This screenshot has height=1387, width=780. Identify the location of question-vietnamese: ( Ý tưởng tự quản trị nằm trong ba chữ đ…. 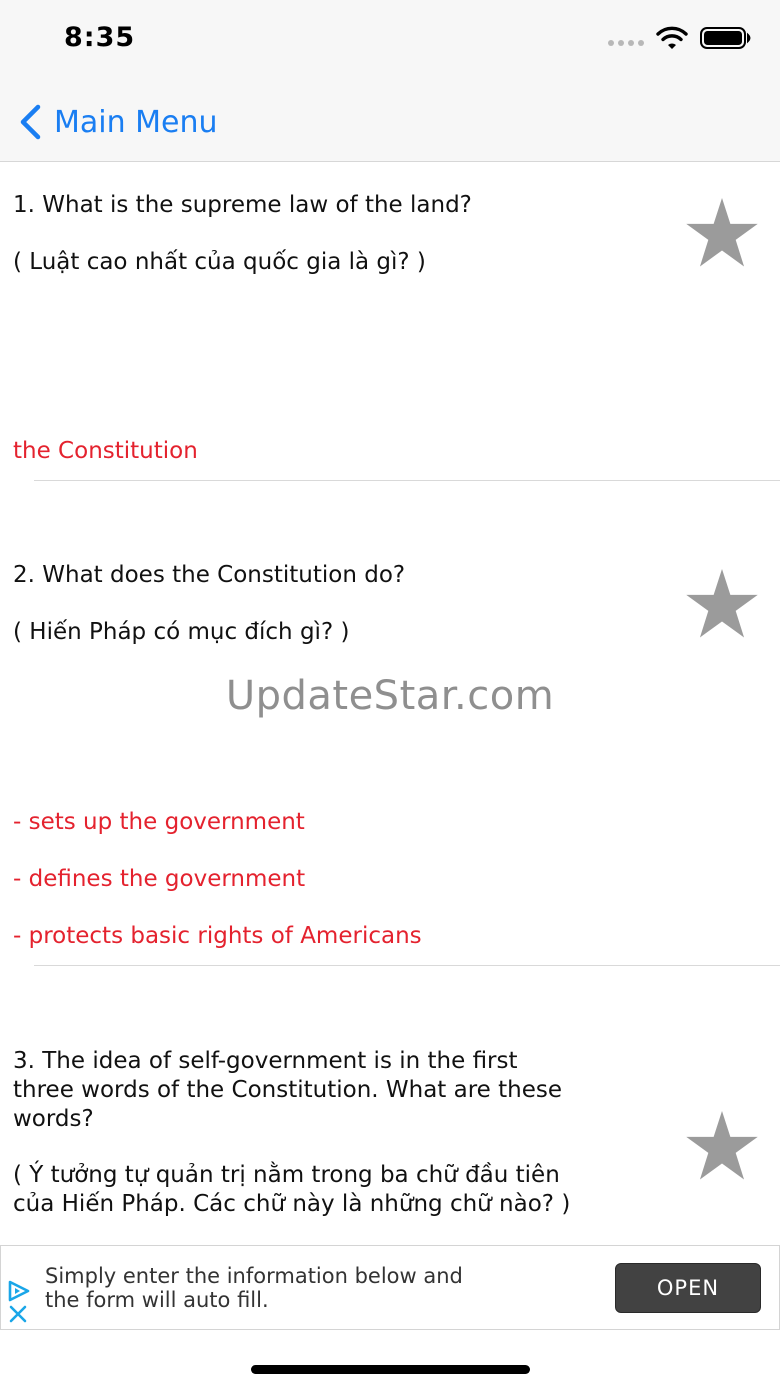
(292, 1189).